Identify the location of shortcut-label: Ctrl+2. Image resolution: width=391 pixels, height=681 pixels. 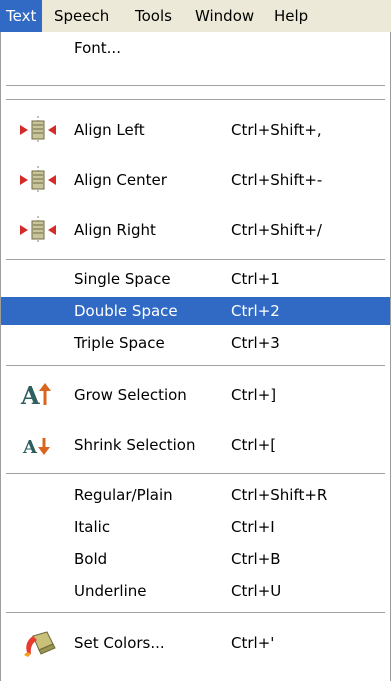
(255, 311).